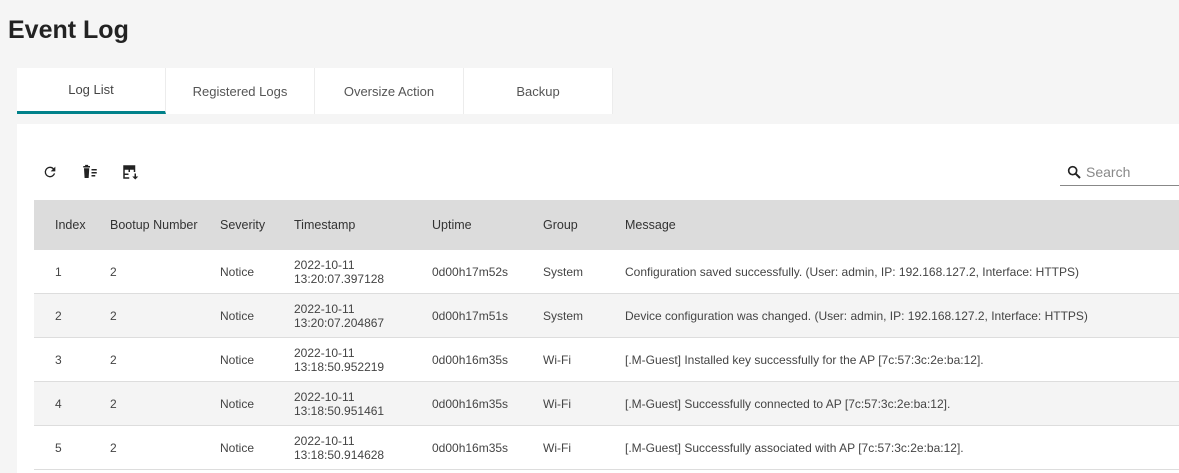 This screenshot has width=1179, height=473. Describe the element at coordinates (389, 91) in the screenshot. I see `tab-oversize-action: Oversize Action` at that location.